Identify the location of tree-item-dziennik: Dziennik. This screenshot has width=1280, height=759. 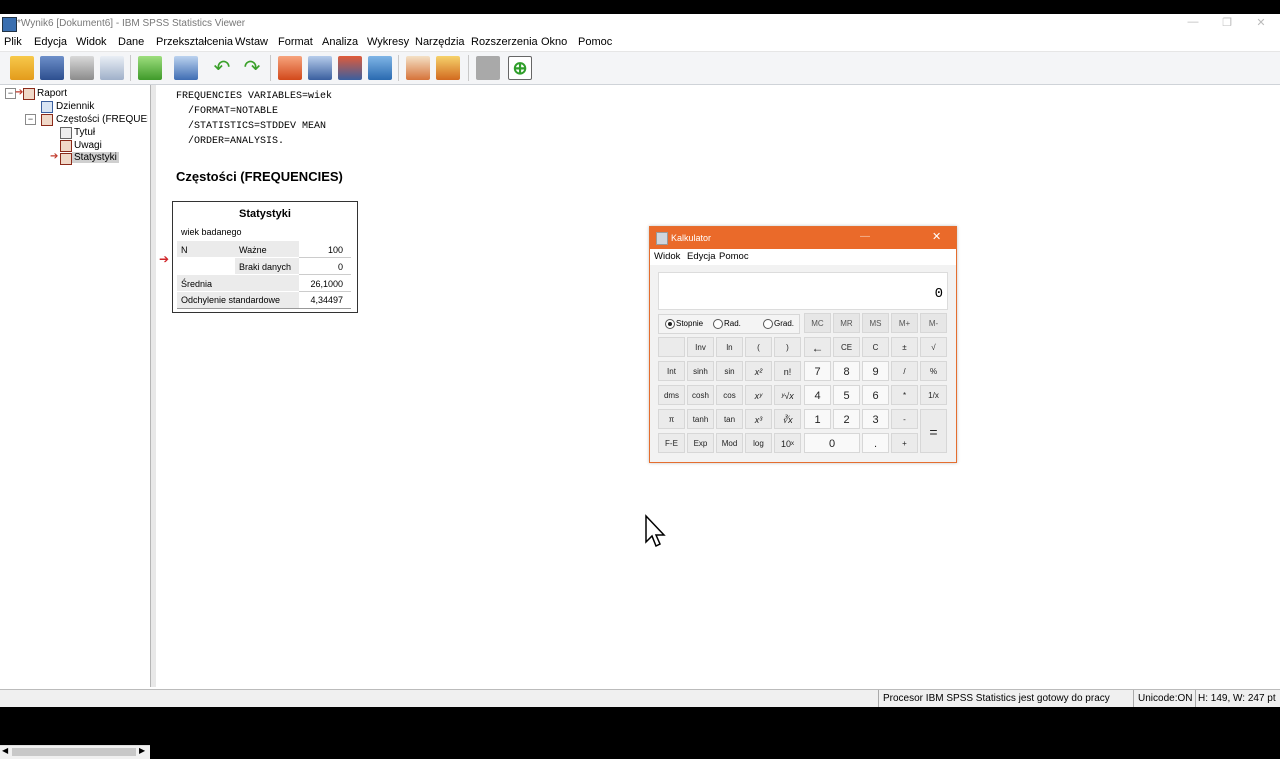
(75, 106).